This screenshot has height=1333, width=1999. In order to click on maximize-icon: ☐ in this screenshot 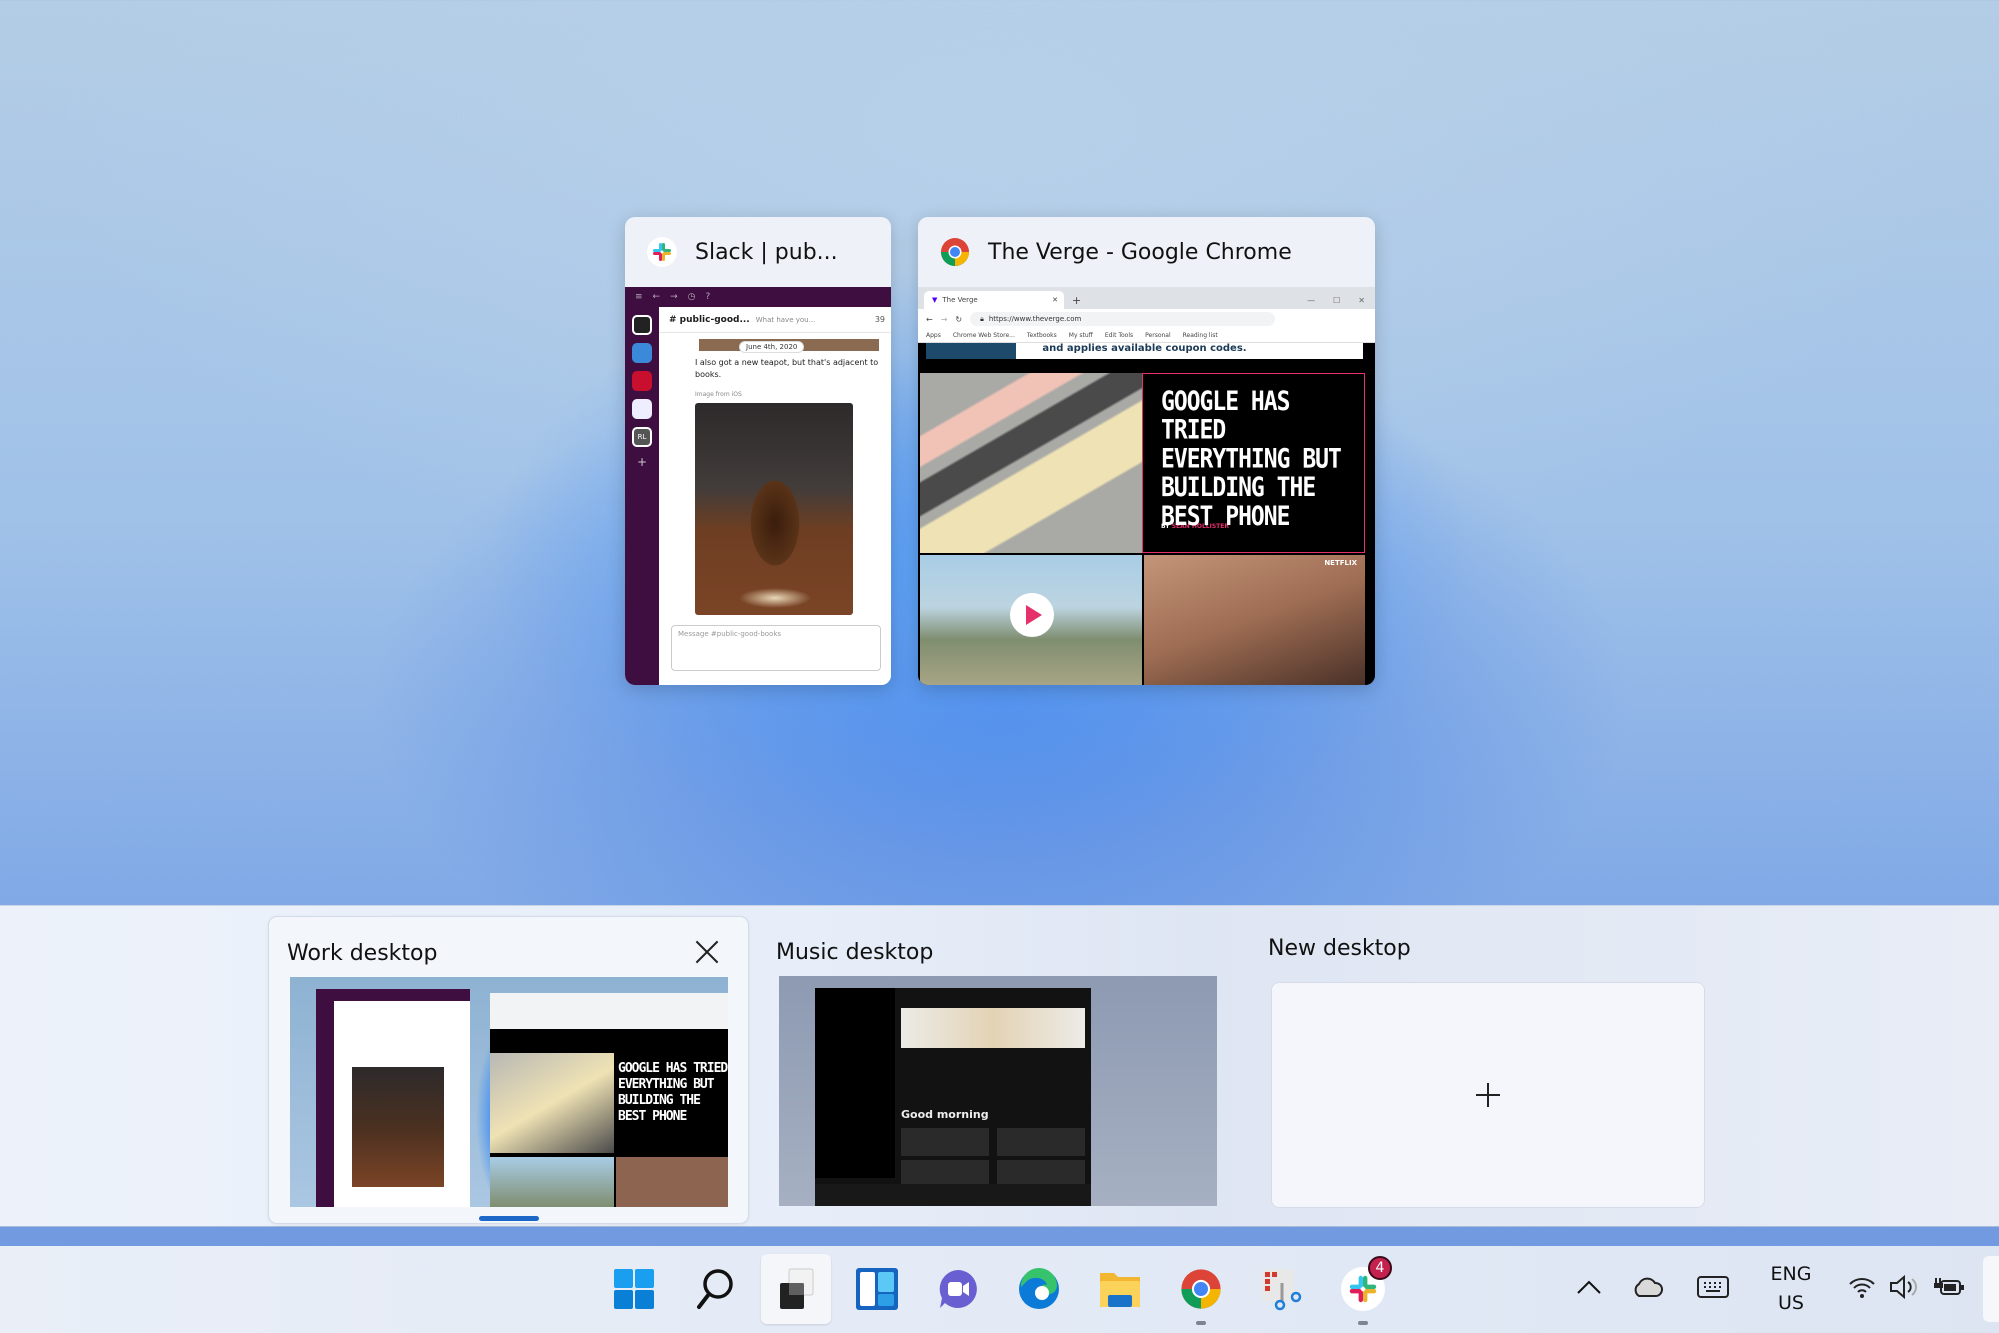, I will do `click(1337, 300)`.